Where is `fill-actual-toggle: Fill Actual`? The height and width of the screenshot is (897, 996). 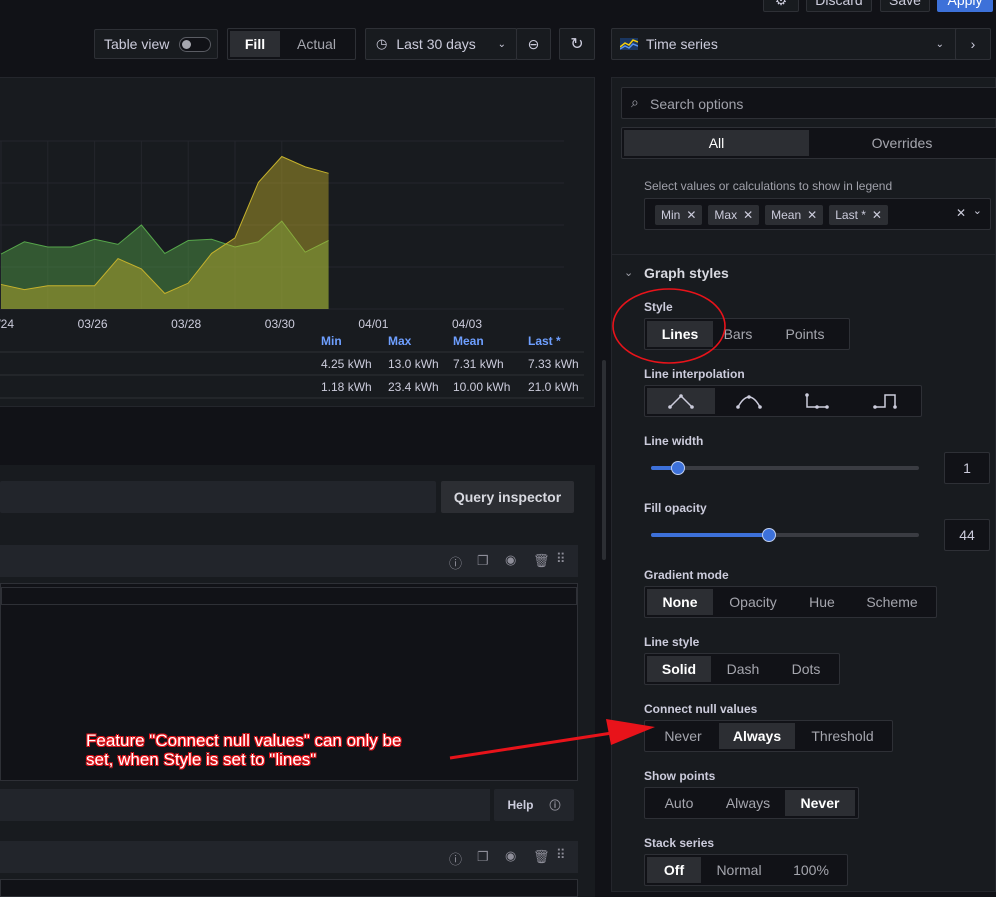
fill-actual-toggle: Fill Actual is located at coordinates (291, 44).